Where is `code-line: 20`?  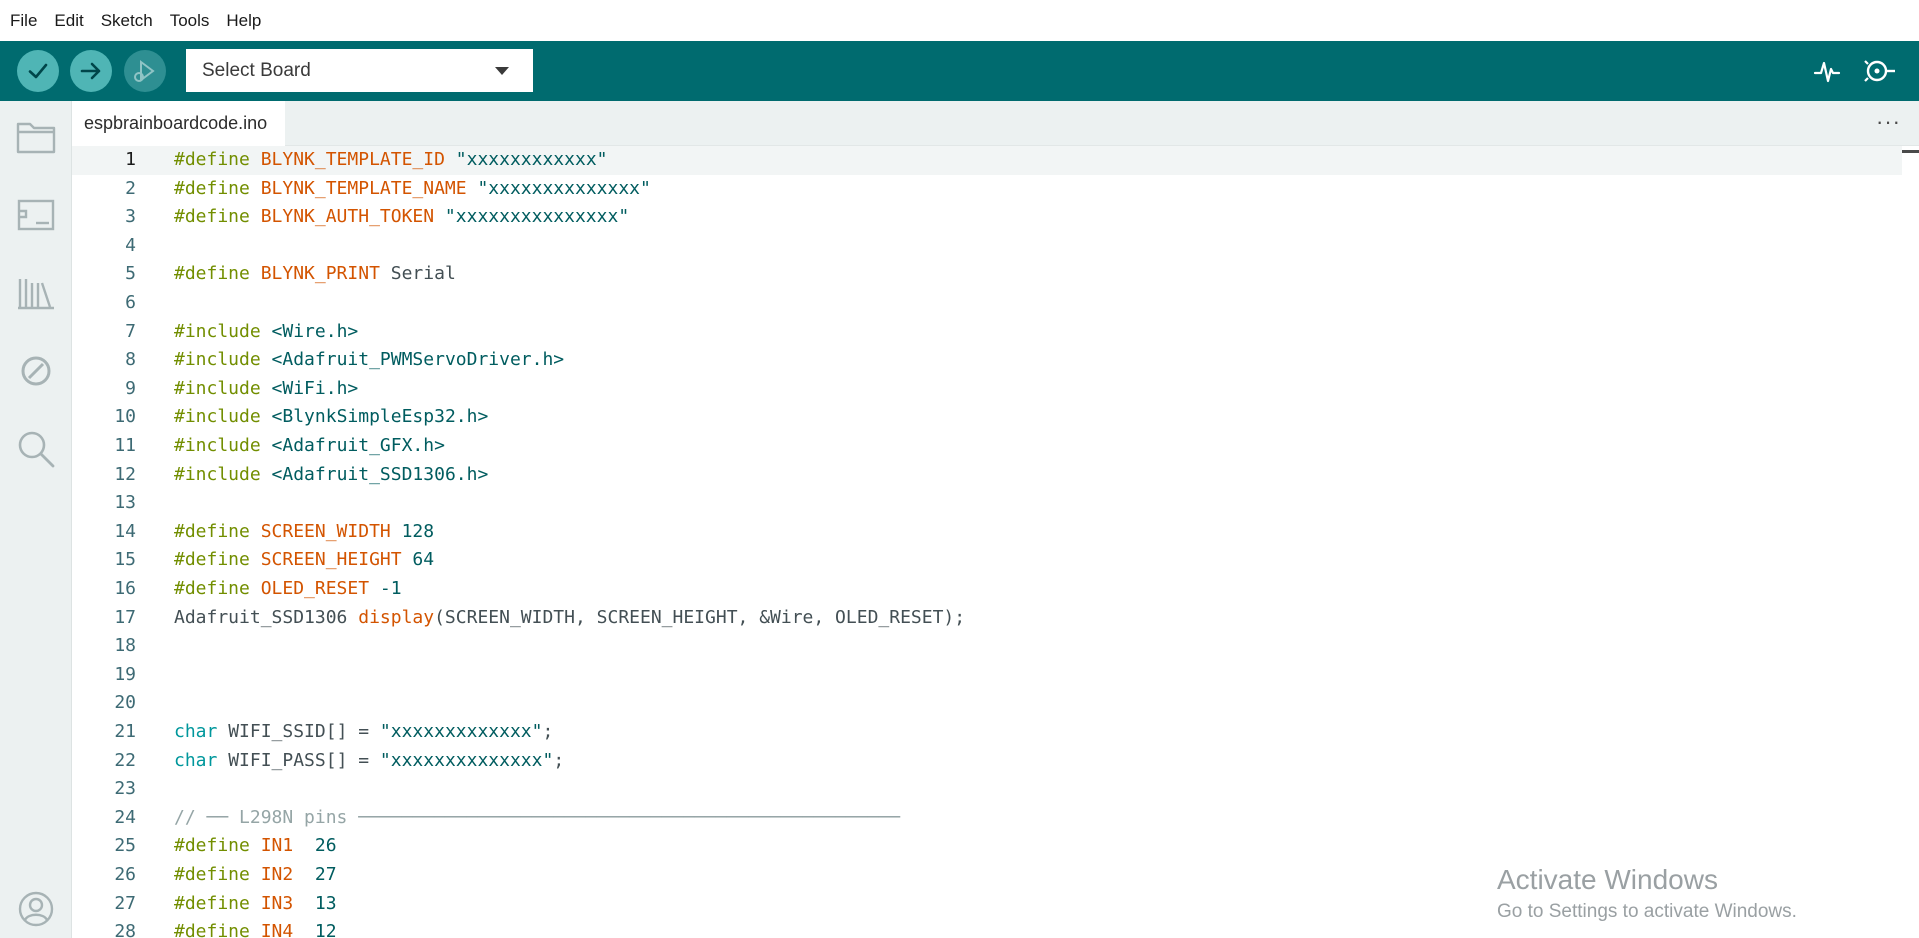
code-line: 20 is located at coordinates (987, 703).